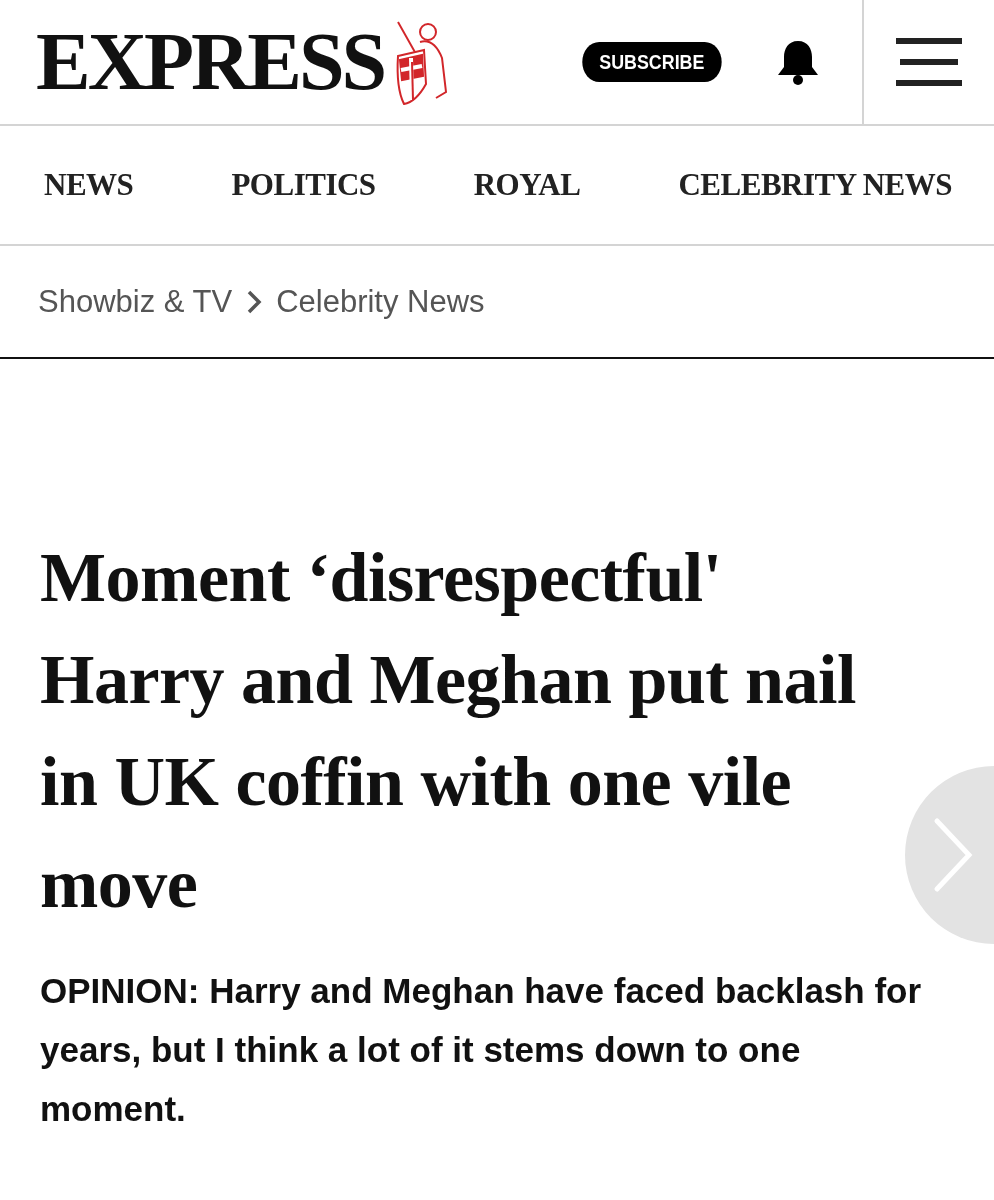 This screenshot has width=994, height=1200. What do you see at coordinates (929, 62) in the screenshot?
I see `menu-icon` at bounding box center [929, 62].